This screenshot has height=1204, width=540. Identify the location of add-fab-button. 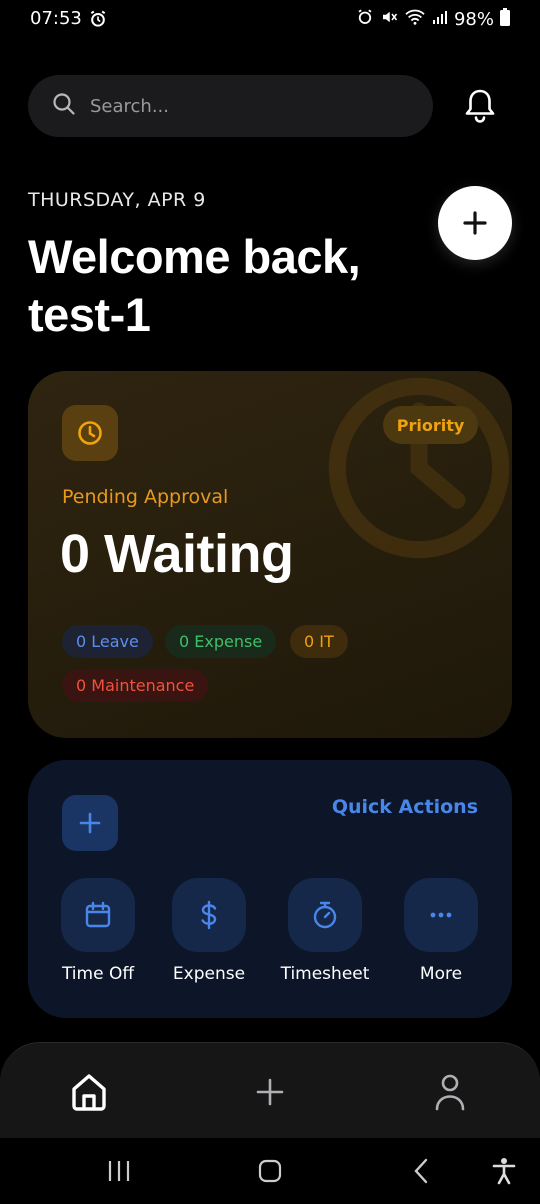
(475, 223).